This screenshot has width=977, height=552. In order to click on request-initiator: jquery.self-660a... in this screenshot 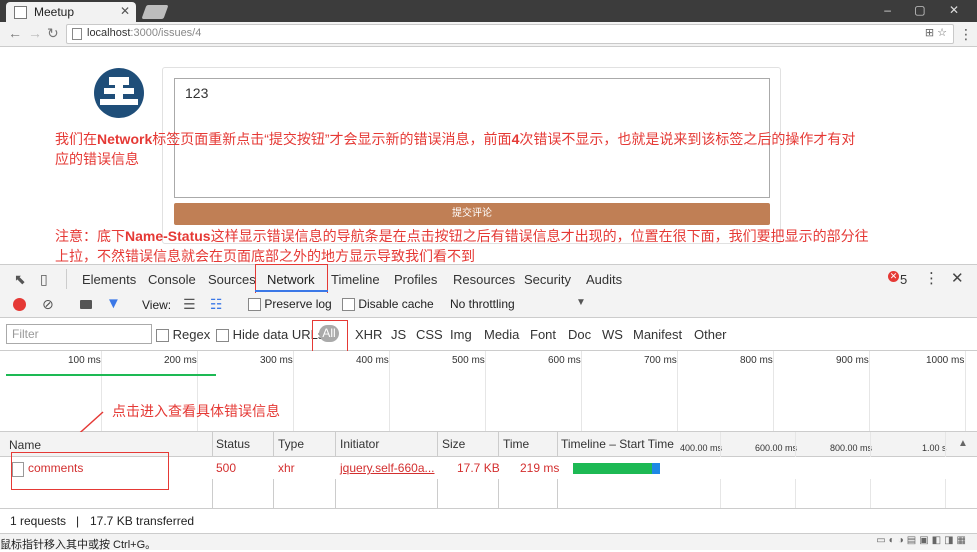, I will do `click(387, 468)`.